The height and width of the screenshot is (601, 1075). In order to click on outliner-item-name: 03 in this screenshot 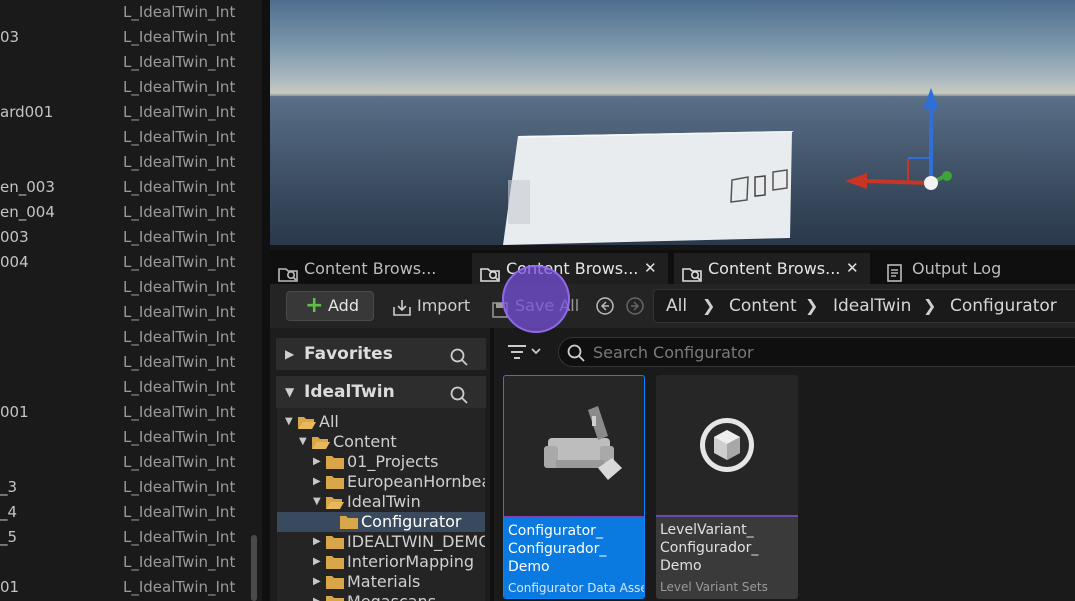, I will do `click(10, 37)`.